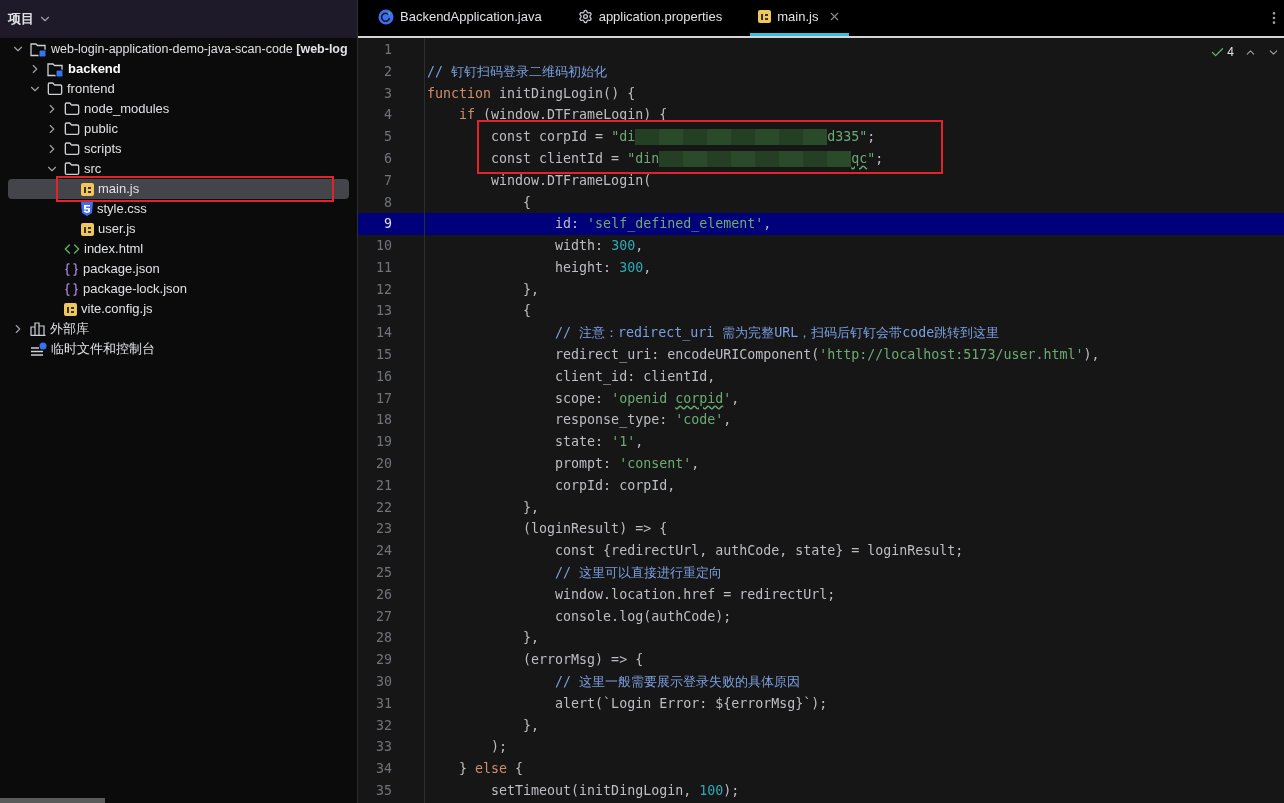 This screenshot has width=1284, height=803. Describe the element at coordinates (72, 249) in the screenshot. I see `html-file-icon` at that location.